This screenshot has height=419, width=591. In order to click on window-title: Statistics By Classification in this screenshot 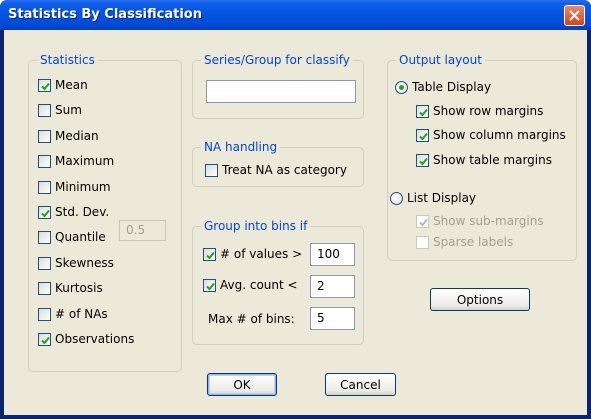, I will do `click(105, 14)`.